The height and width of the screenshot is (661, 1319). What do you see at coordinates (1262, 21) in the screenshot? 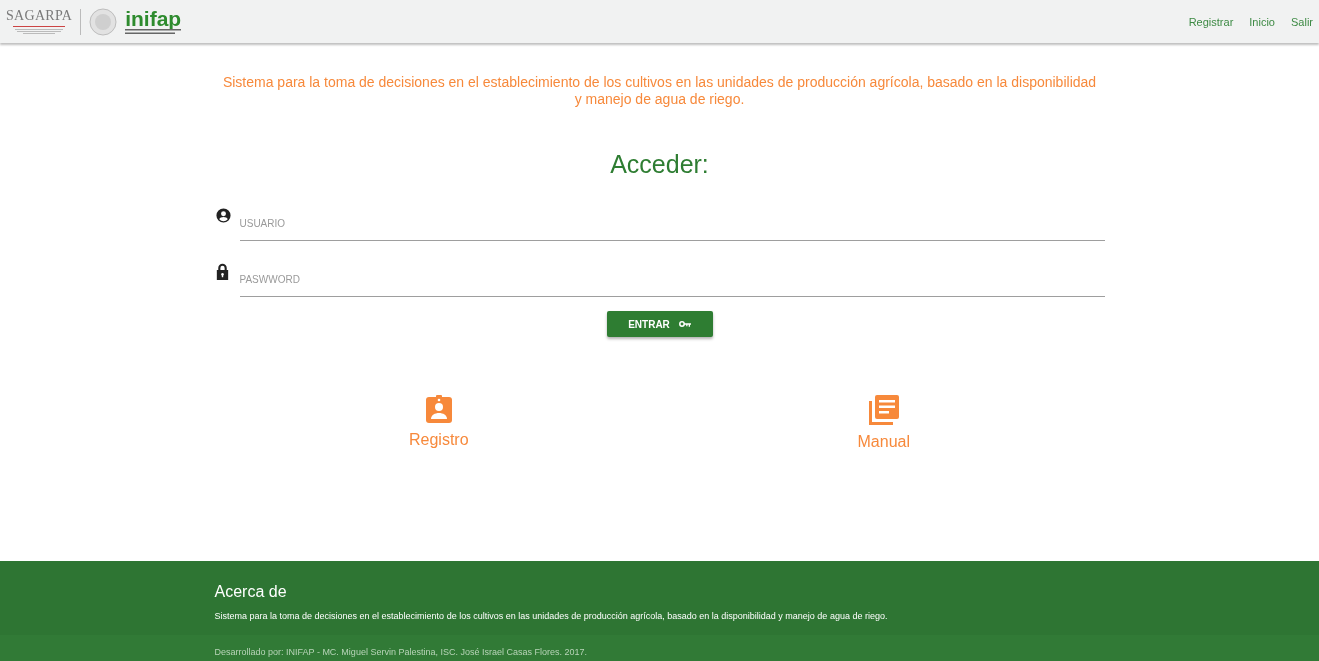
I see `nav-link: Inicio` at bounding box center [1262, 21].